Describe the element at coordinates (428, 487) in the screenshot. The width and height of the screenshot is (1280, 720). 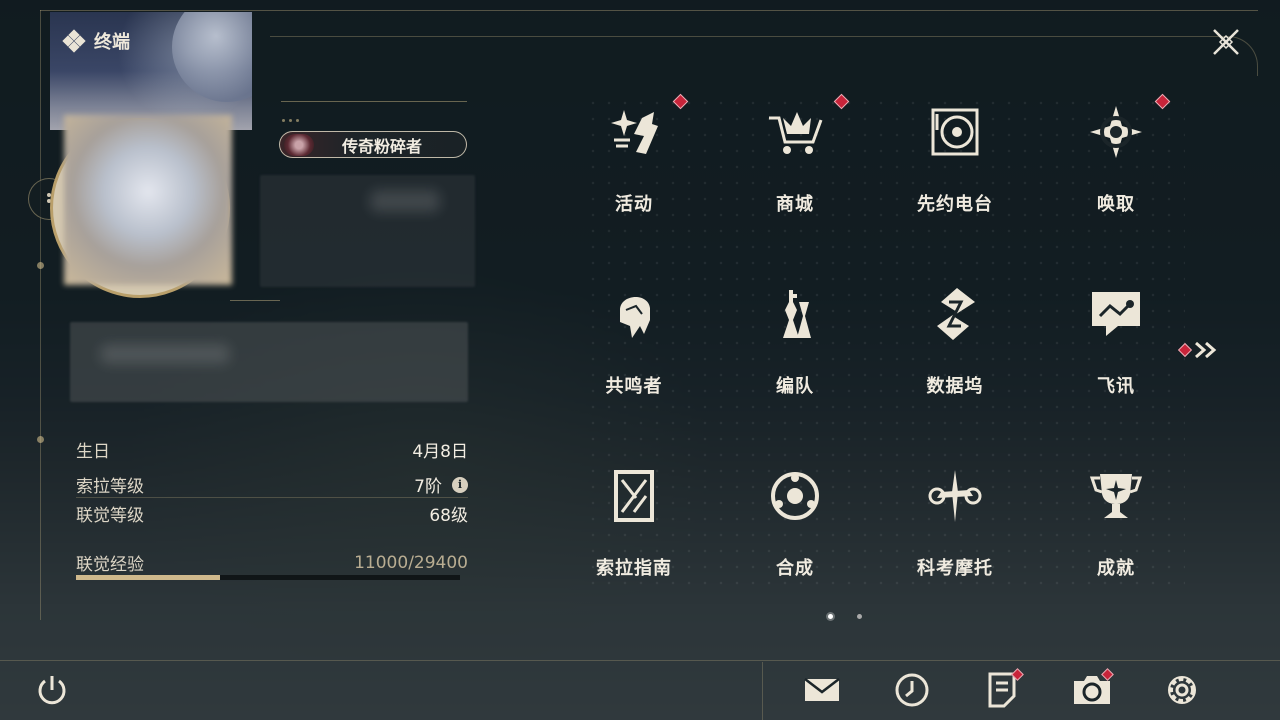
I see `stat-value: 7阶` at that location.